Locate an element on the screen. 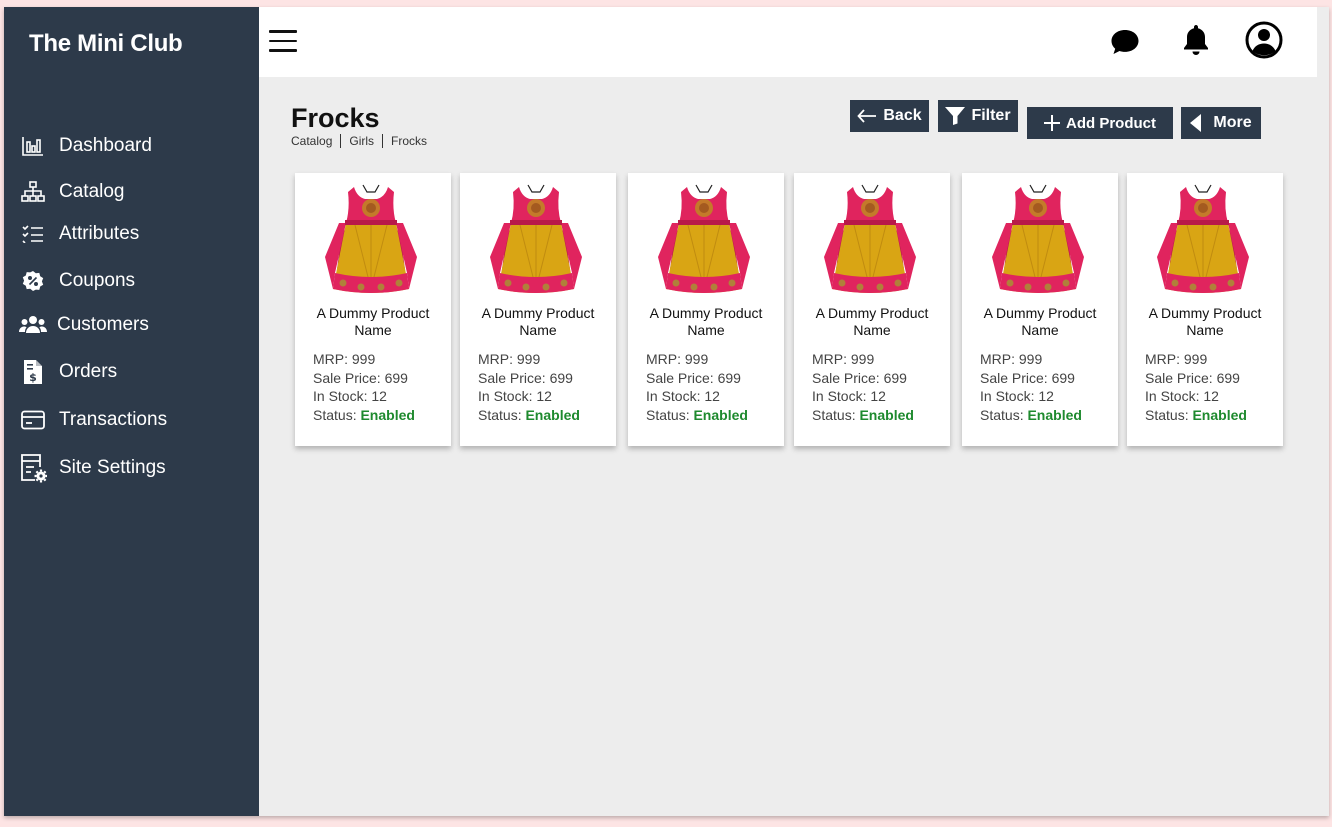 The width and height of the screenshot is (1332, 827). credit-card-icon is located at coordinates (33, 420).